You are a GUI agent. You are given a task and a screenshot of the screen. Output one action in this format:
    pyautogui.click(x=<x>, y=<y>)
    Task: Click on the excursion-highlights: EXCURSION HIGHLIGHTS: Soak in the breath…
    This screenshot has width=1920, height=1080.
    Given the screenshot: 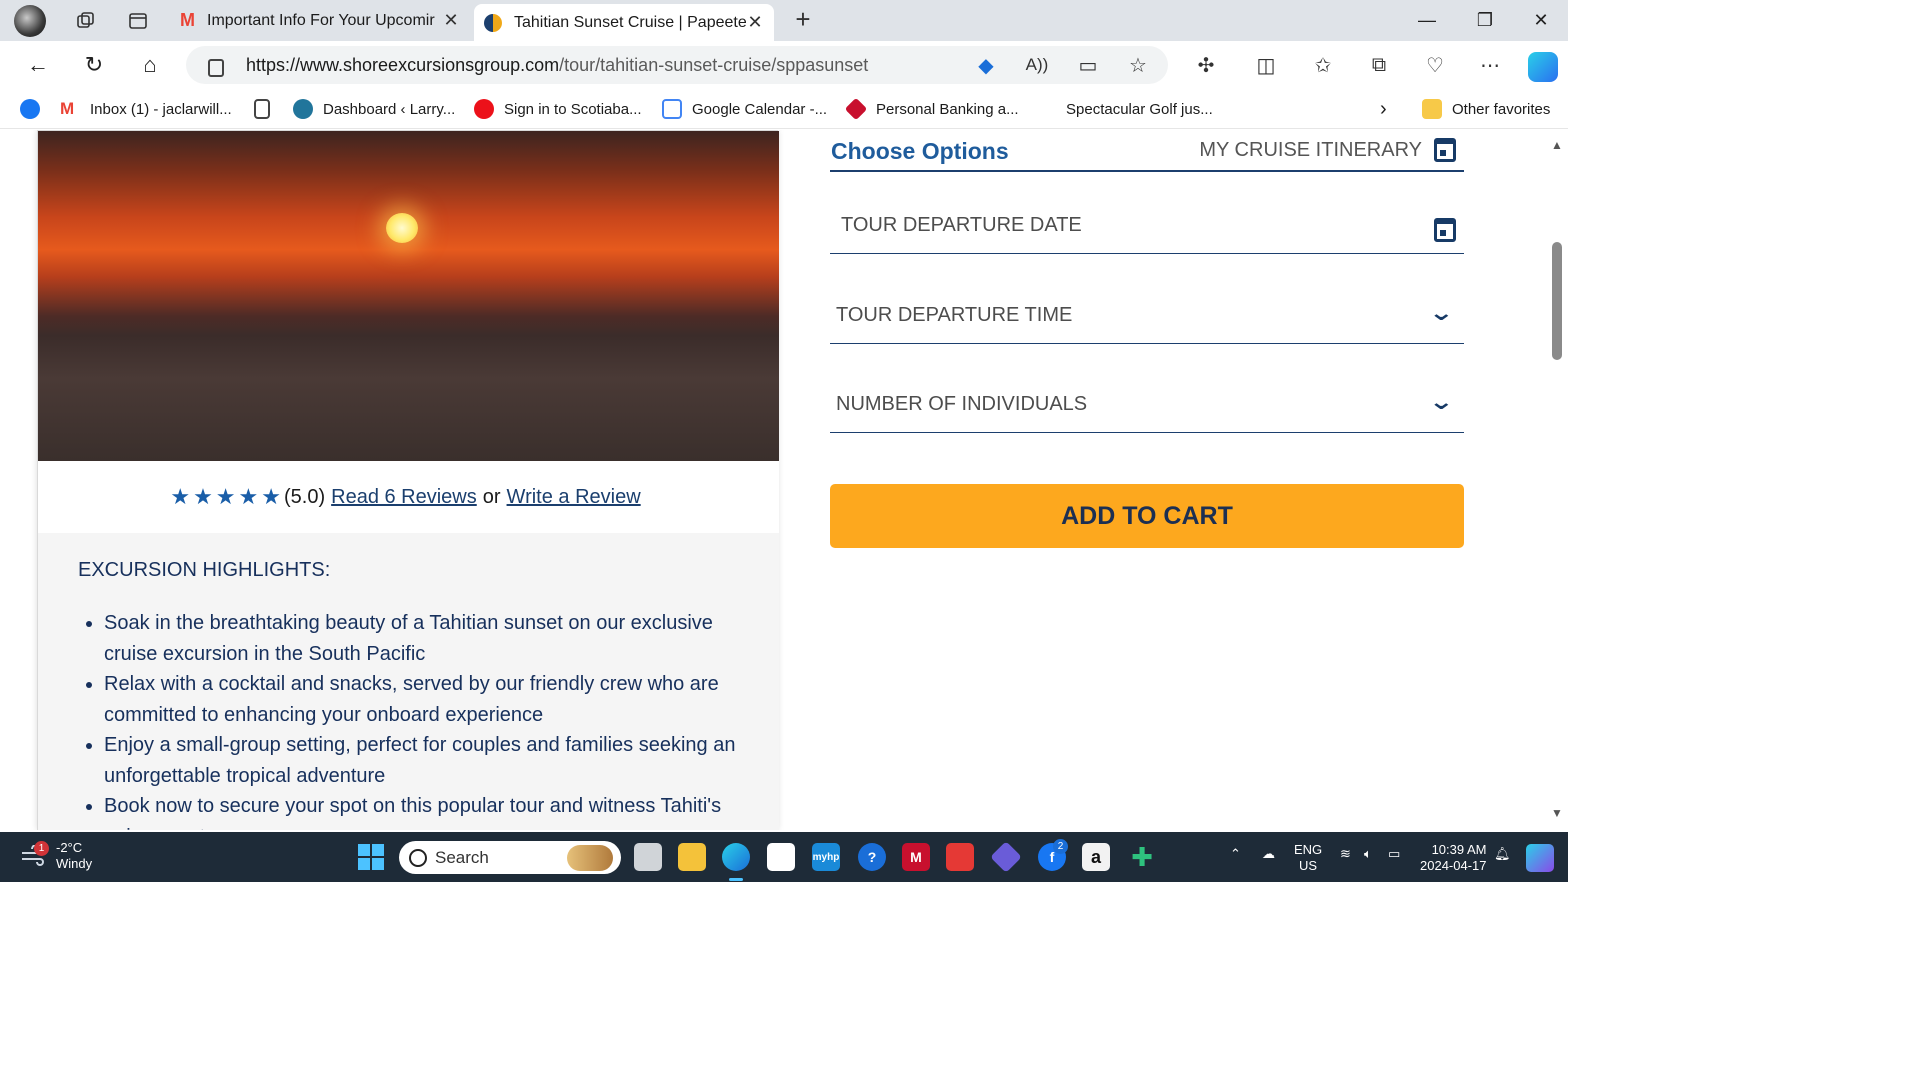 What is the action you would take?
    pyautogui.click(x=408, y=681)
    